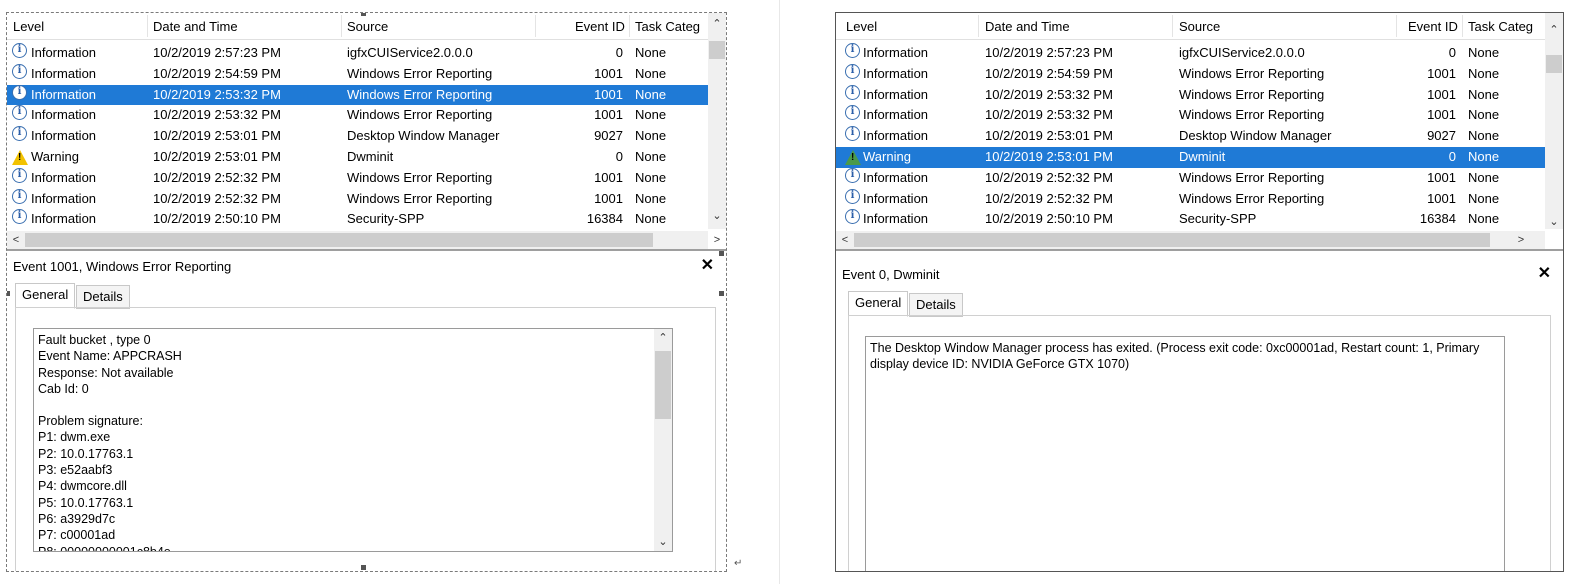 This screenshot has height=584, width=1577. Describe the element at coordinates (738, 563) in the screenshot. I see `paragraph-mark-icon: ↵` at that location.